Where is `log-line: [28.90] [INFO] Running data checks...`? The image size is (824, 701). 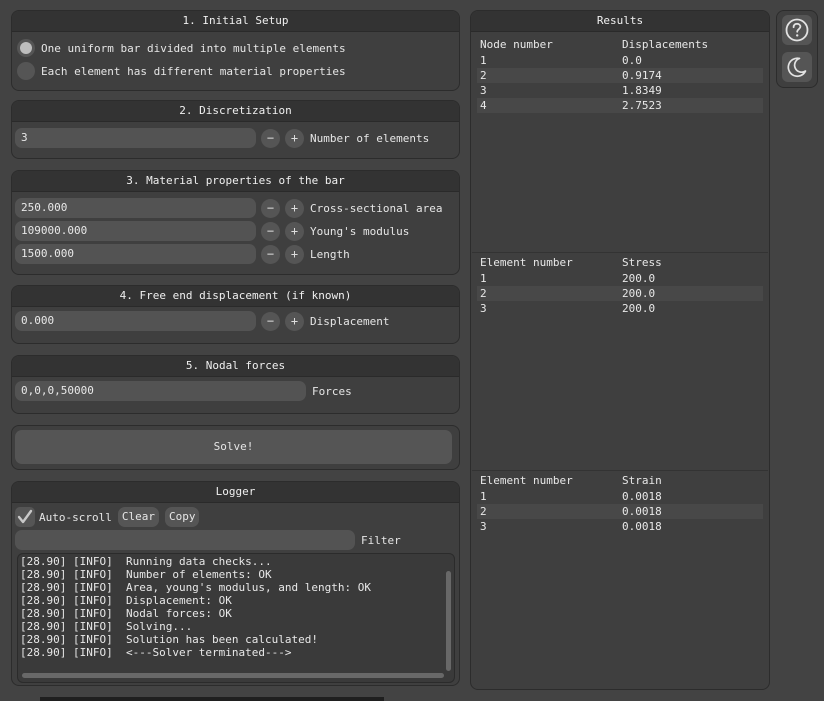
log-line: [28.90] [INFO] Running data checks... is located at coordinates (146, 561).